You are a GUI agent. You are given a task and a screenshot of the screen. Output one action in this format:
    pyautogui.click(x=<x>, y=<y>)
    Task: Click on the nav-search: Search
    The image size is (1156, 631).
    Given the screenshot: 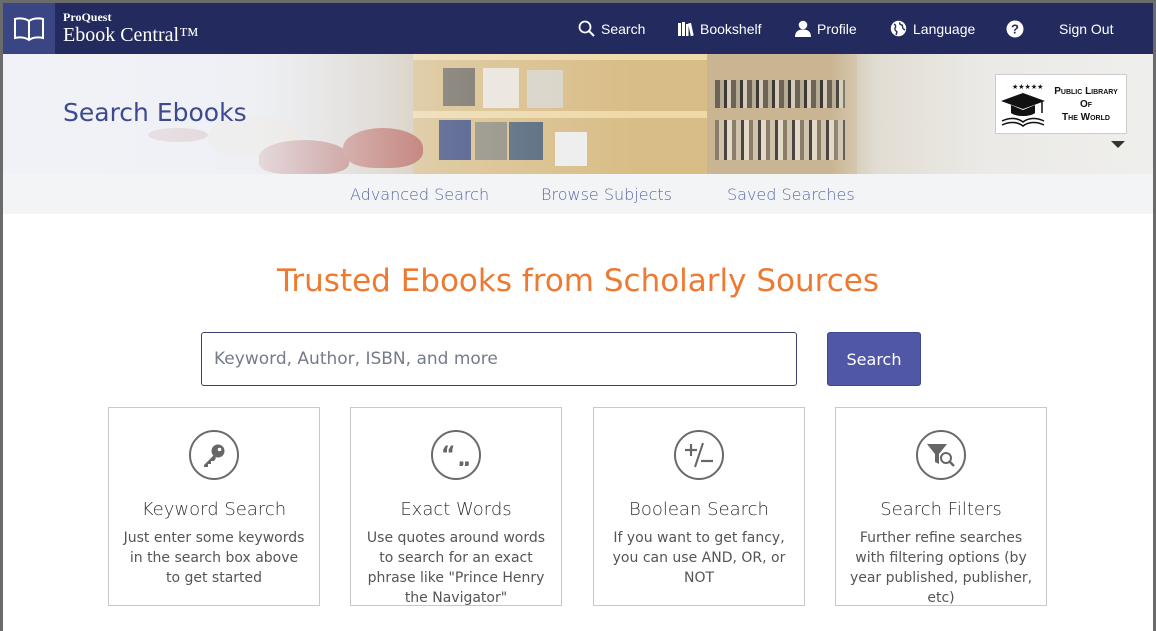 What is the action you would take?
    pyautogui.click(x=611, y=28)
    